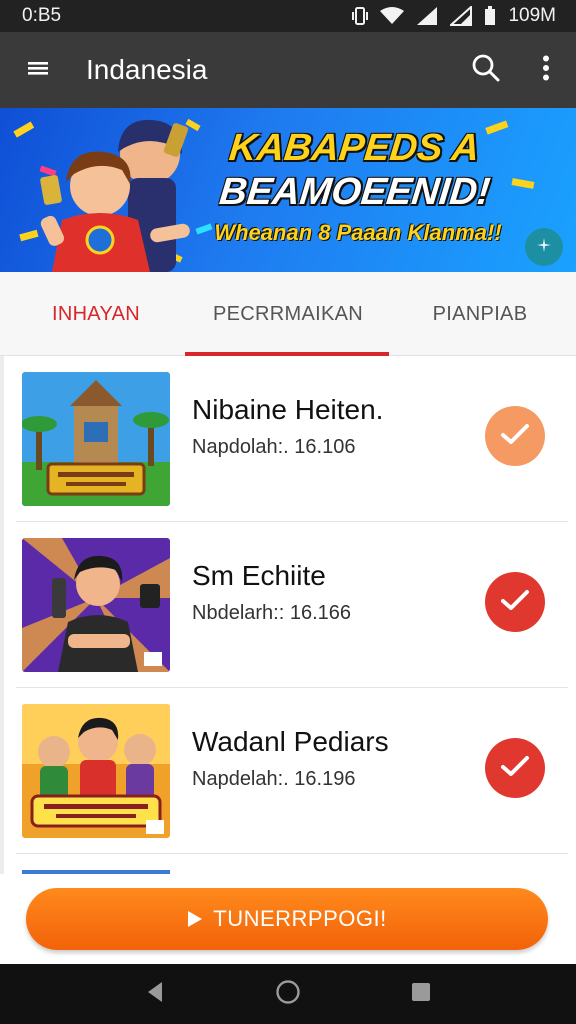 Image resolution: width=576 pixels, height=1024 pixels. I want to click on tab-pecrrmaikan: PECRRMAIKAN, so click(288, 314).